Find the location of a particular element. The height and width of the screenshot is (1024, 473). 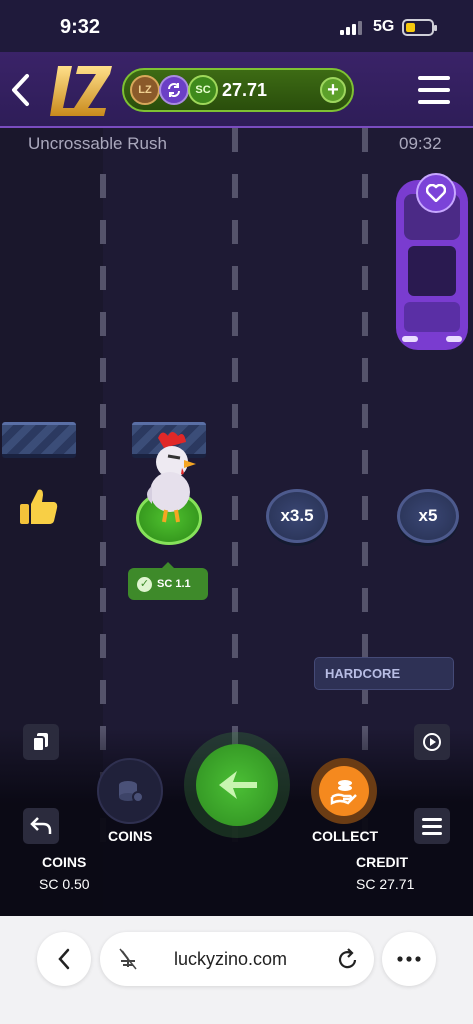

hamburger-menu-icon is located at coordinates (434, 90).